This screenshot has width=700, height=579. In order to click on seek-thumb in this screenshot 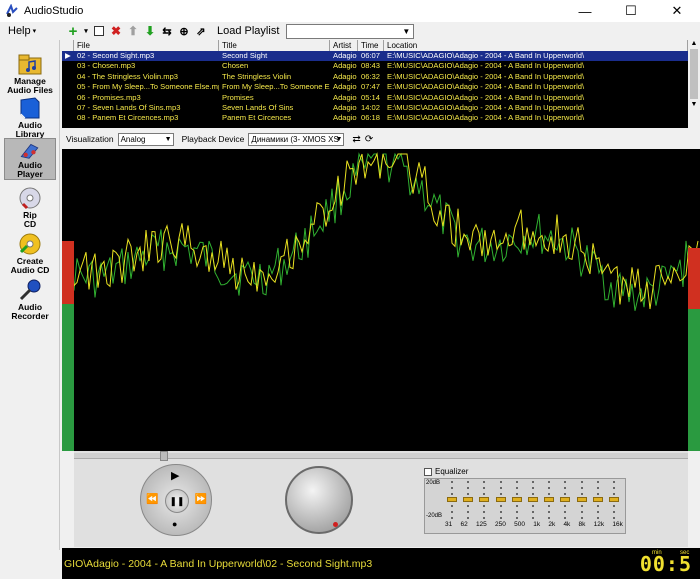, I will do `click(164, 456)`.